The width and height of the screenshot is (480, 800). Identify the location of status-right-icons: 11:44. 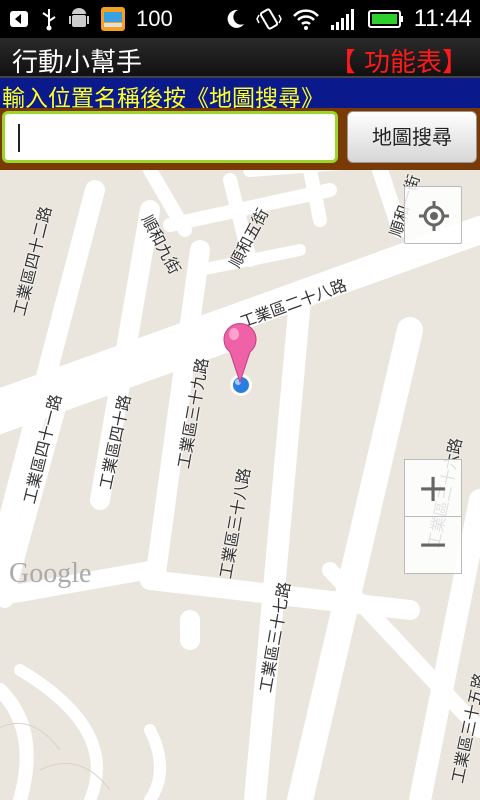
(349, 18).